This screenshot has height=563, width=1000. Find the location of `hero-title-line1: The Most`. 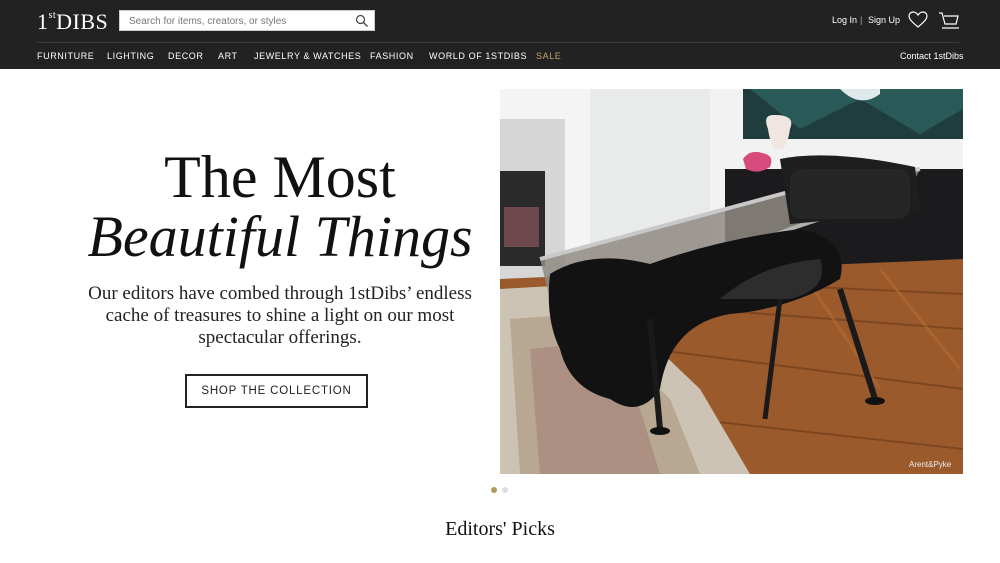

hero-title-line1: The Most is located at coordinates (280, 177).